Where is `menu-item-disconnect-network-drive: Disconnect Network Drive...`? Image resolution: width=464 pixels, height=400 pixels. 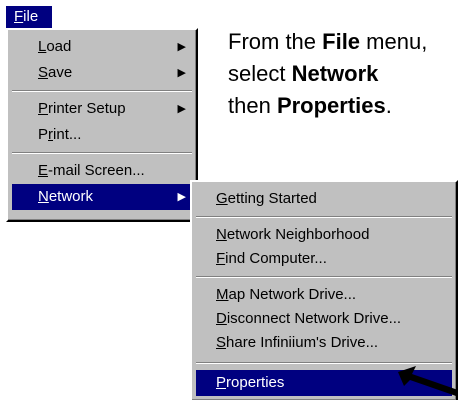 menu-item-disconnect-network-drive: Disconnect Network Drive... is located at coordinates (324, 319).